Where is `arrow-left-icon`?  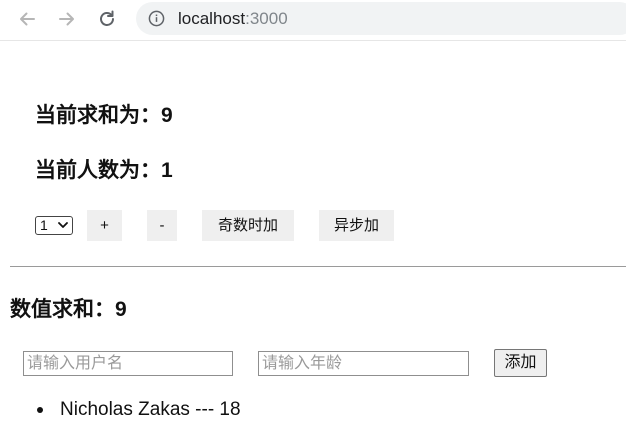 arrow-left-icon is located at coordinates (27, 19).